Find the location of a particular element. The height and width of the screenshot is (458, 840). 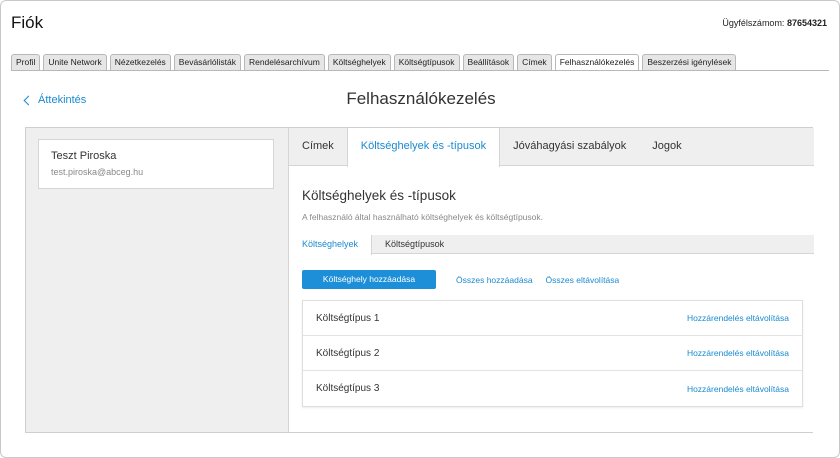

tab-approval-rules: Jóváhagyási szabályok is located at coordinates (569, 147).